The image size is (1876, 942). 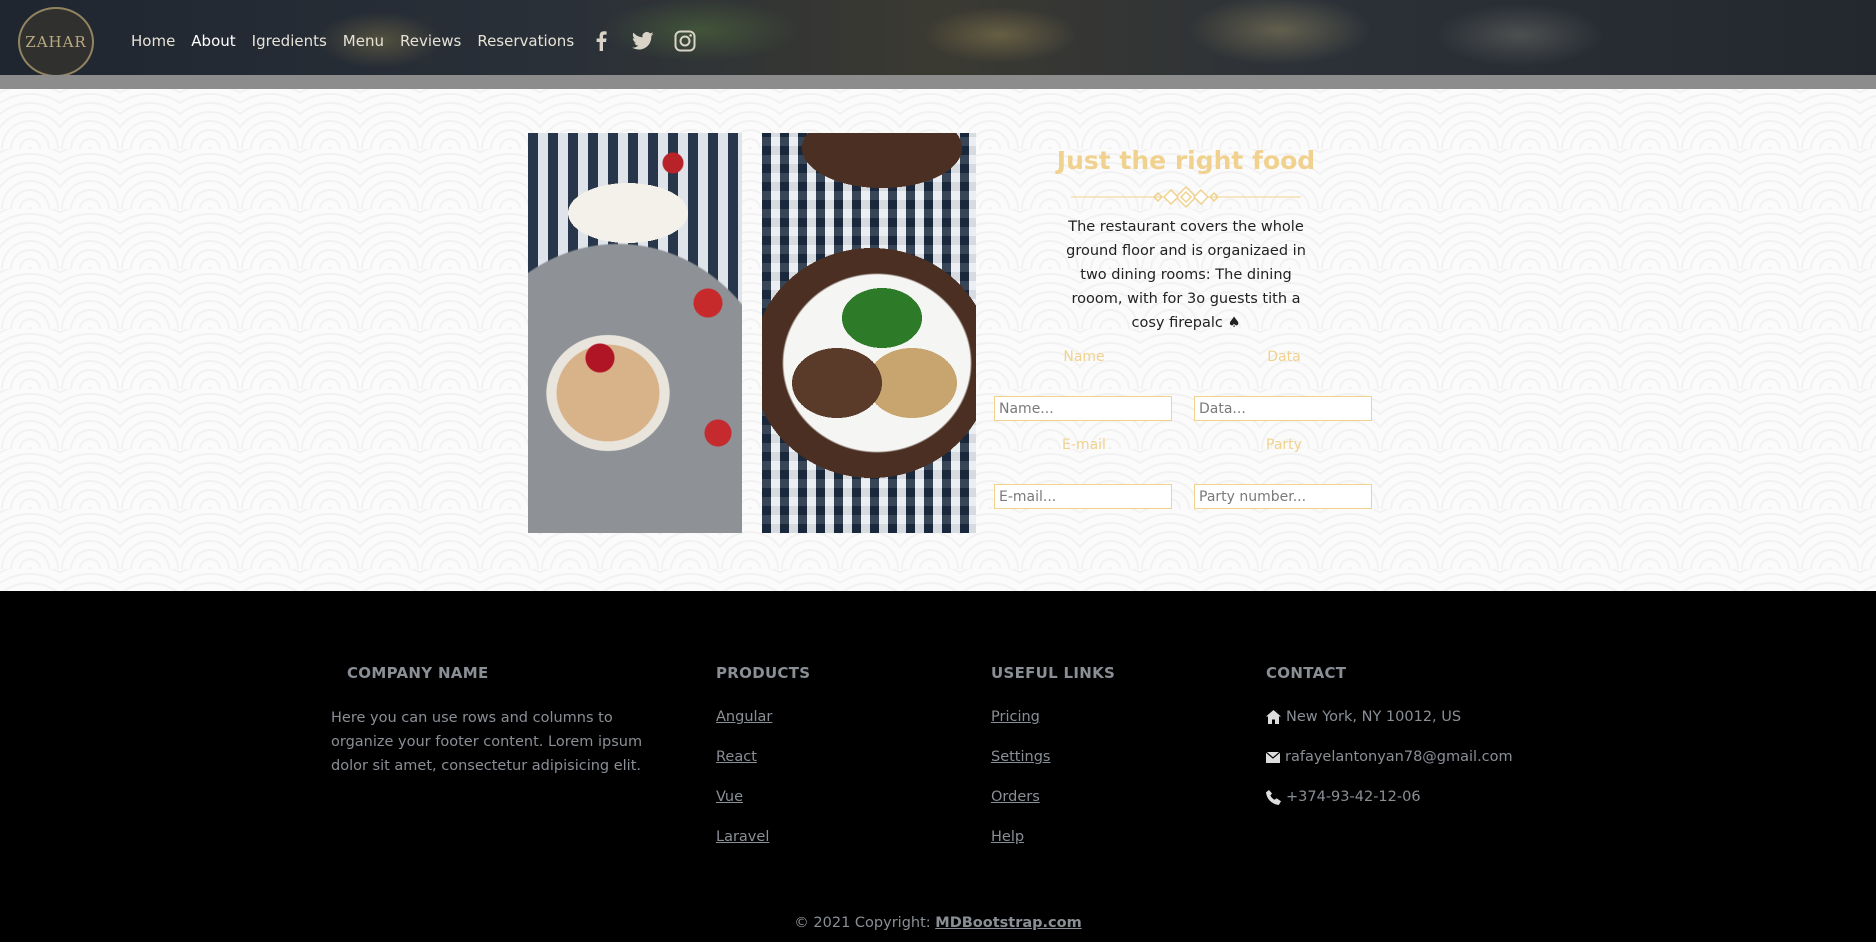 I want to click on main-dish-photo, so click(x=869, y=333).